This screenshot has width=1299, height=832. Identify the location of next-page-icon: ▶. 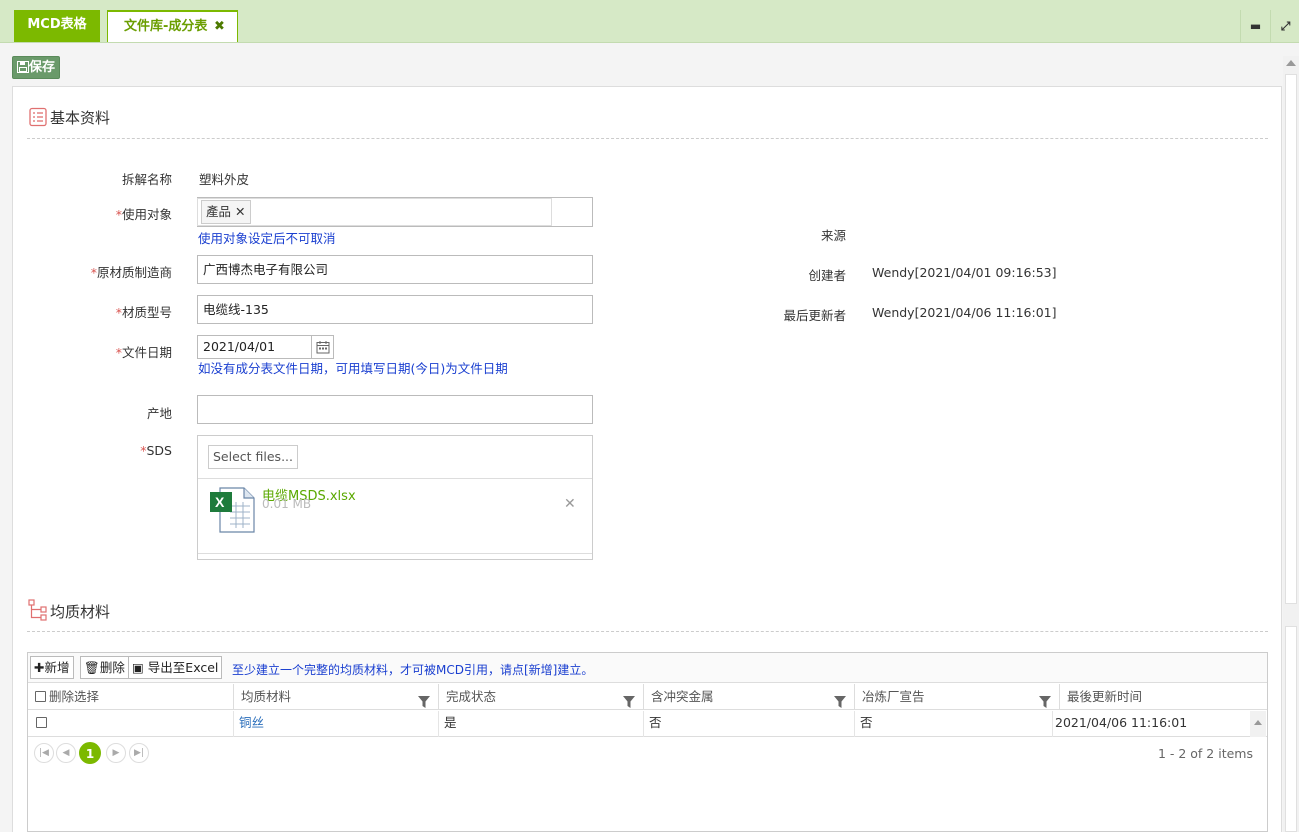
(116, 753).